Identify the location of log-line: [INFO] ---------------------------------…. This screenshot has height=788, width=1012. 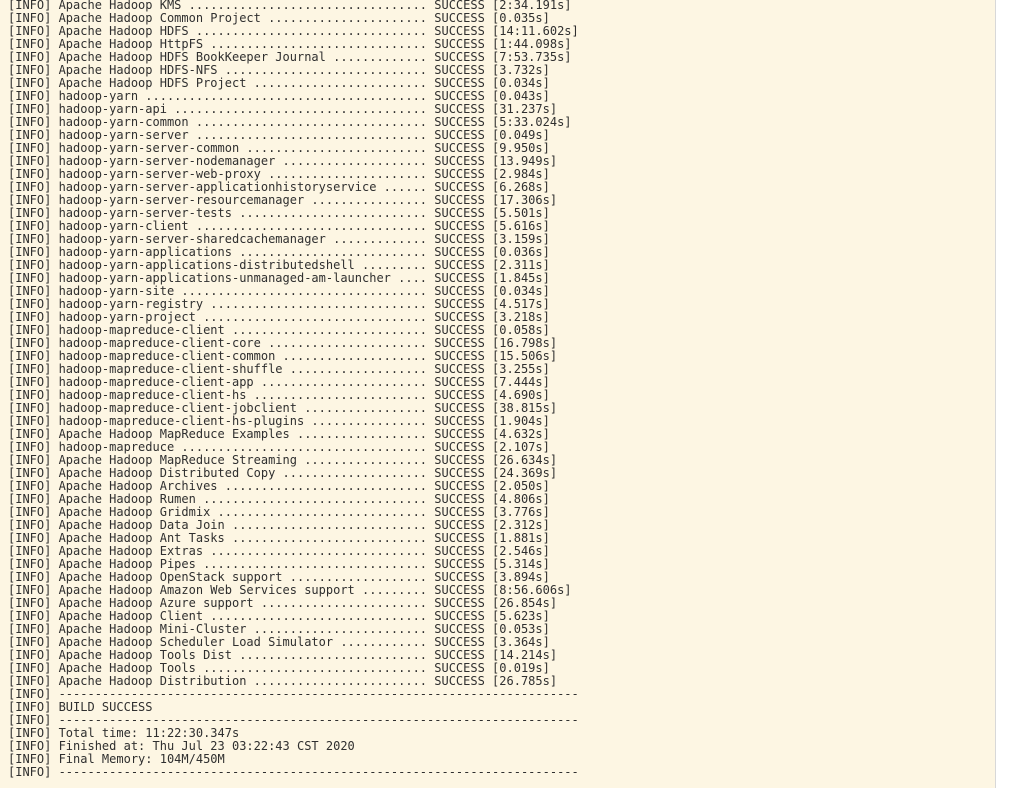
(293, 772).